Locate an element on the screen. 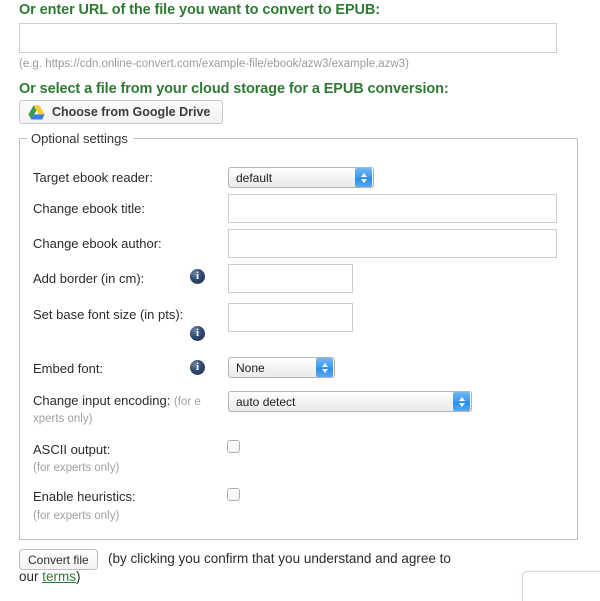 This screenshot has width=600, height=601. add-border-info-icon: i is located at coordinates (197, 276).